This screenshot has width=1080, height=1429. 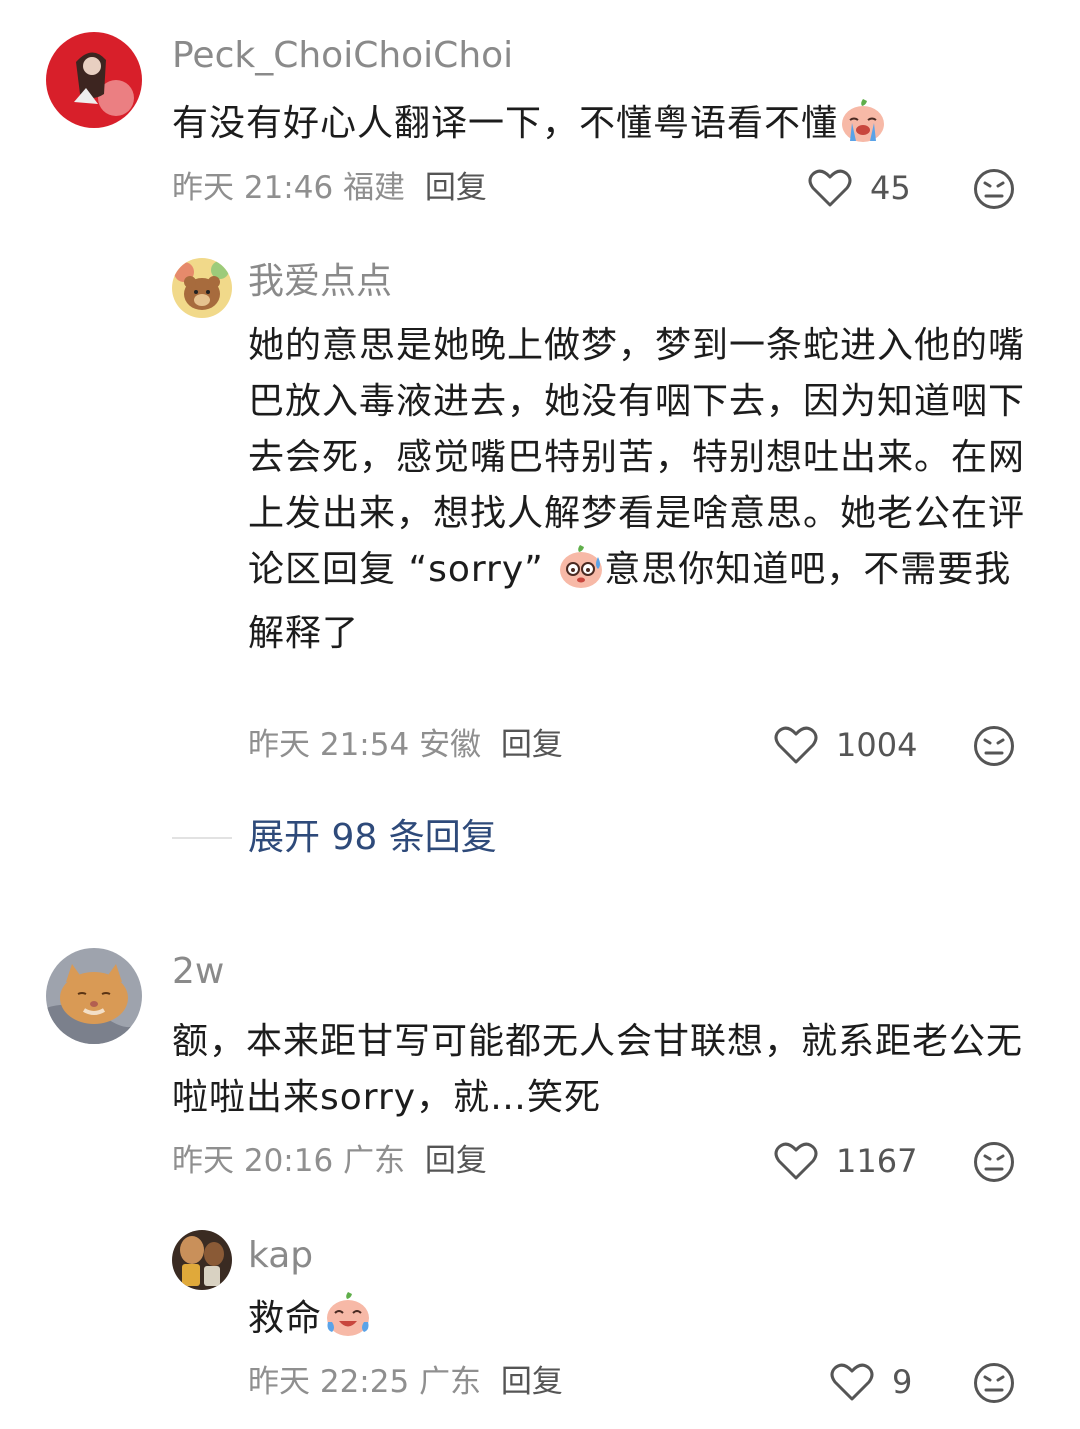 What do you see at coordinates (348, 1323) in the screenshot?
I see `crying-laughing-face-emoji` at bounding box center [348, 1323].